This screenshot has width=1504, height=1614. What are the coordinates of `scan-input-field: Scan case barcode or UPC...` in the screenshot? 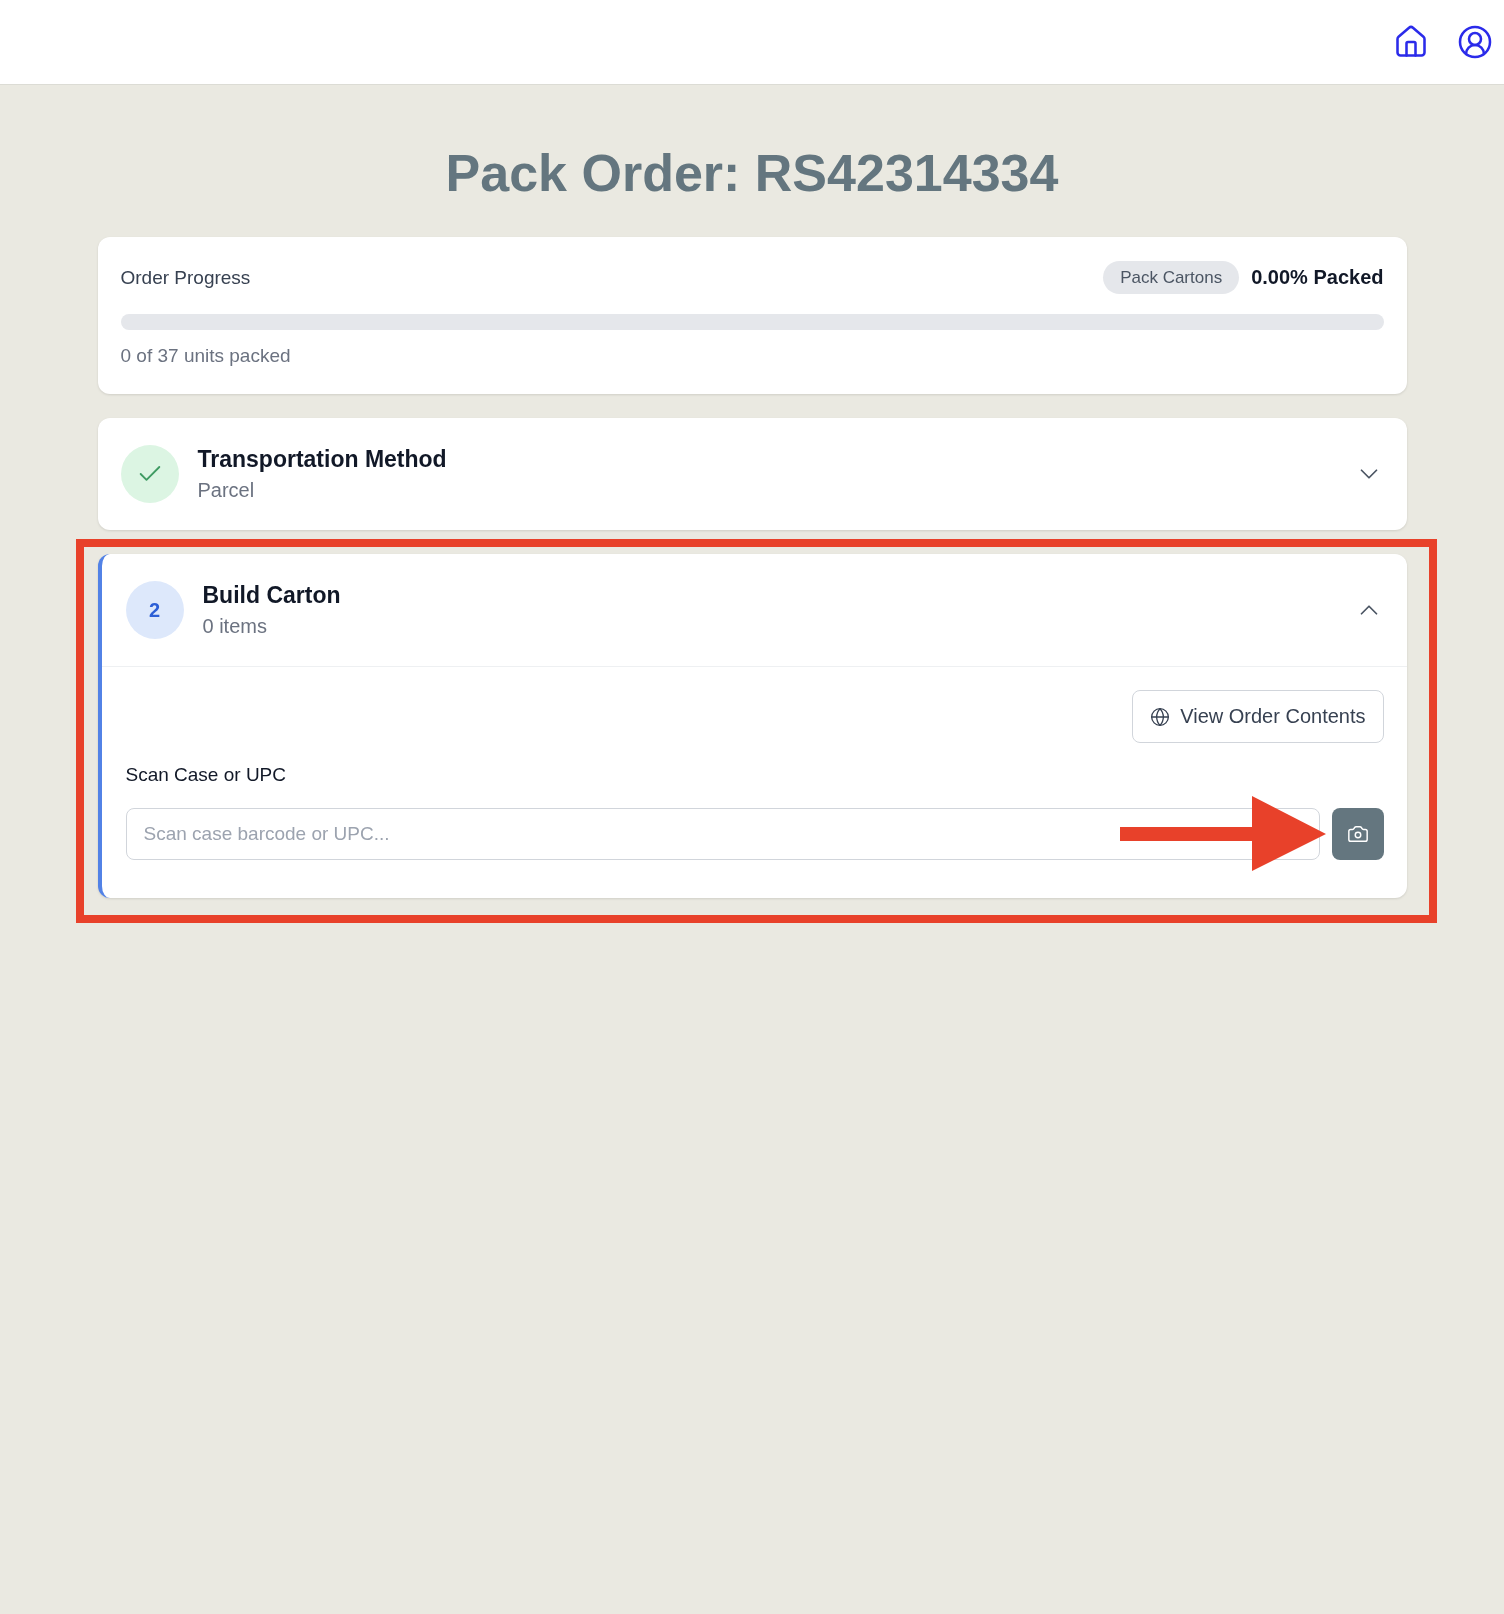 It's located at (722, 834).